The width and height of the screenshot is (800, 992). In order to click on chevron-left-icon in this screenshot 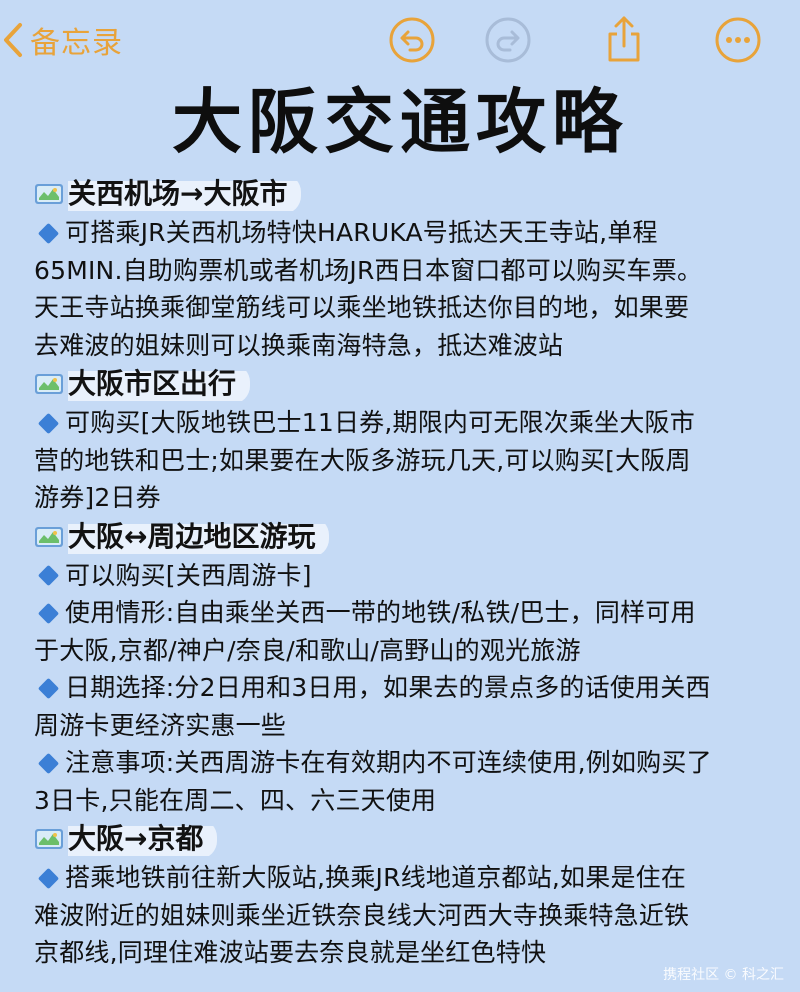, I will do `click(13, 40)`.